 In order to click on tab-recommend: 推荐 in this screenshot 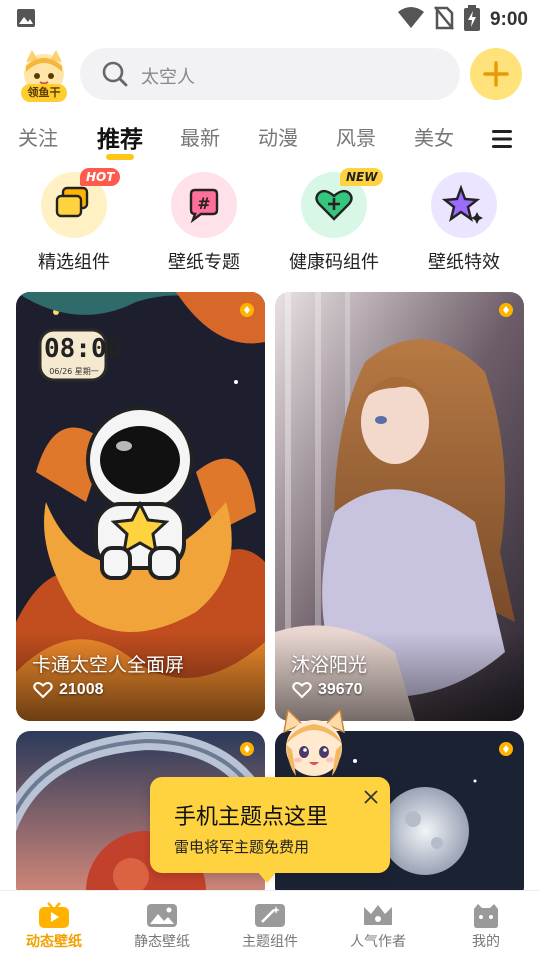, I will do `click(120, 137)`.